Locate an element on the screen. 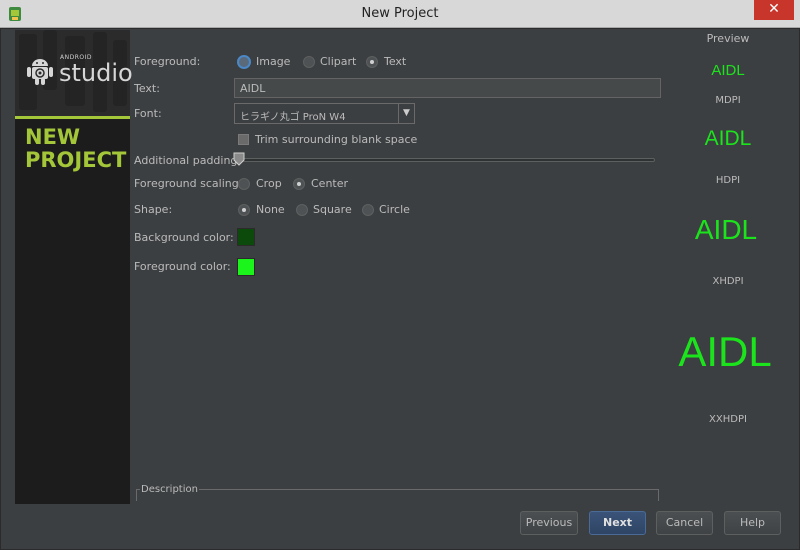  cancel-button: Cancel is located at coordinates (684, 523).